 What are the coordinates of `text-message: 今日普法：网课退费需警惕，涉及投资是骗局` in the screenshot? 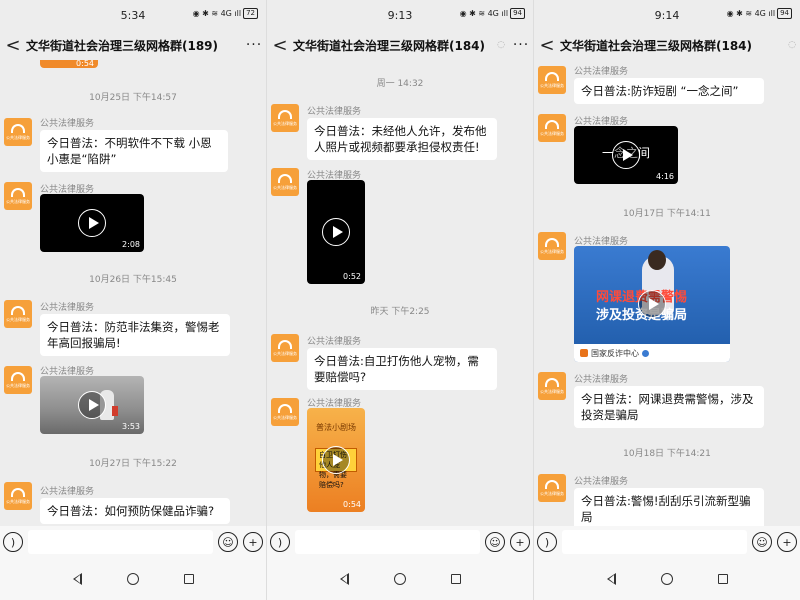 It's located at (669, 407).